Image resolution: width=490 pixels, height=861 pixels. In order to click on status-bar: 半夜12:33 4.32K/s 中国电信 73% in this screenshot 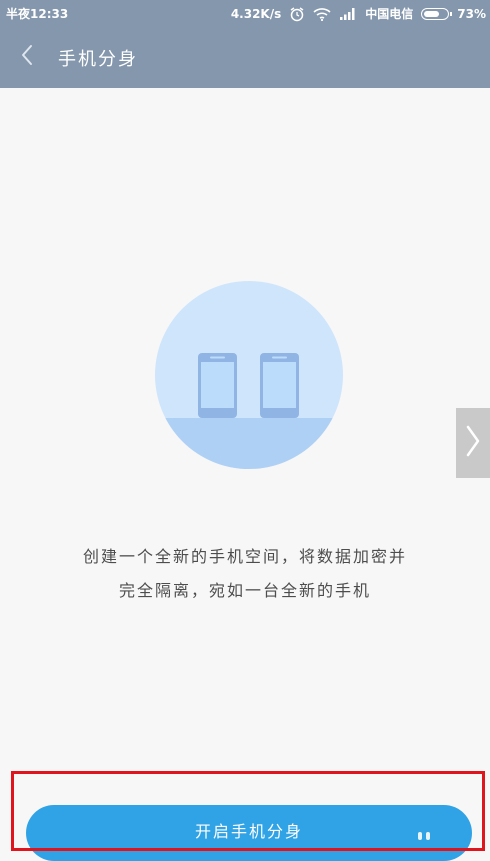, I will do `click(245, 13)`.